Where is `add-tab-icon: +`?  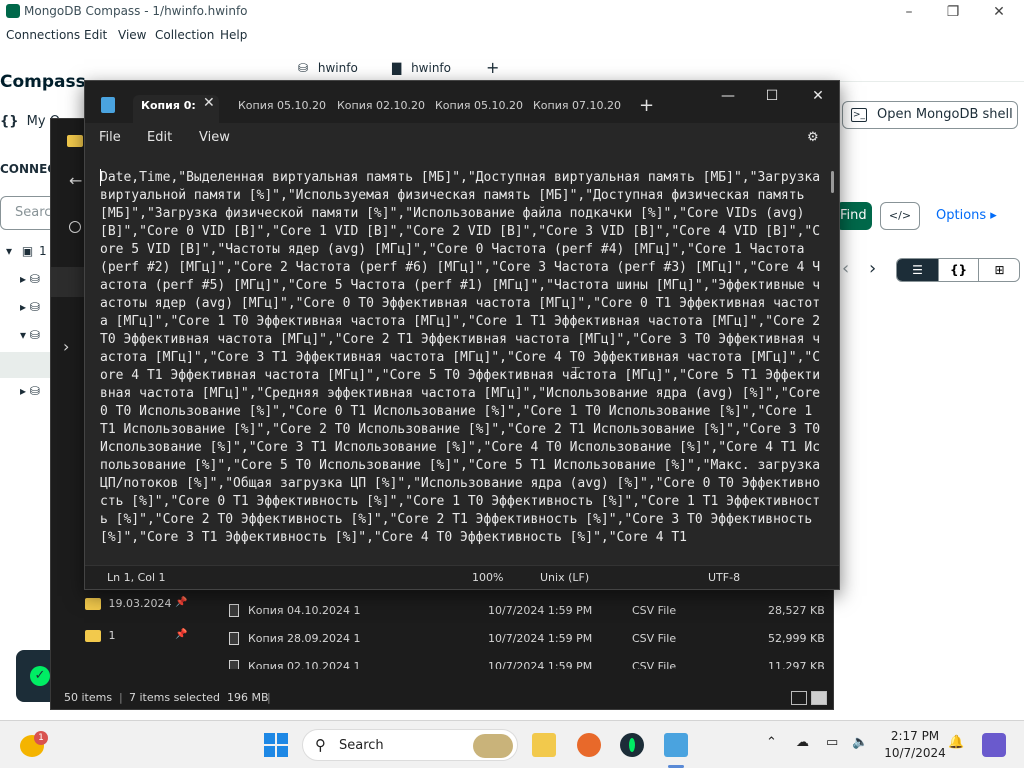
add-tab-icon: + is located at coordinates (492, 67).